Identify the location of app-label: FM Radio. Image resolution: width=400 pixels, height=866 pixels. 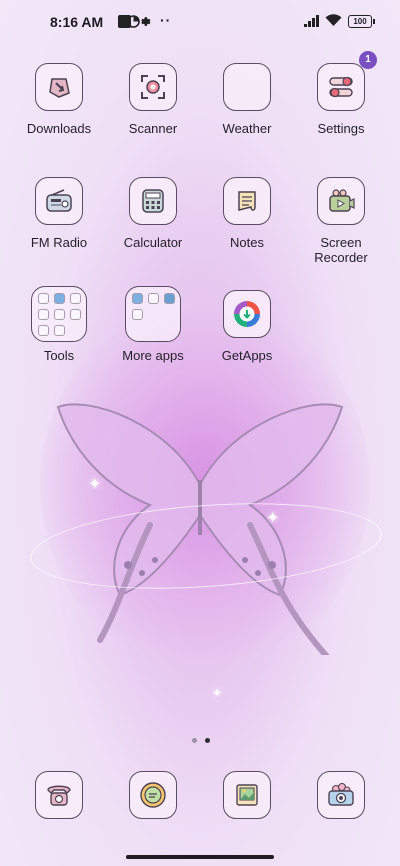
(59, 242).